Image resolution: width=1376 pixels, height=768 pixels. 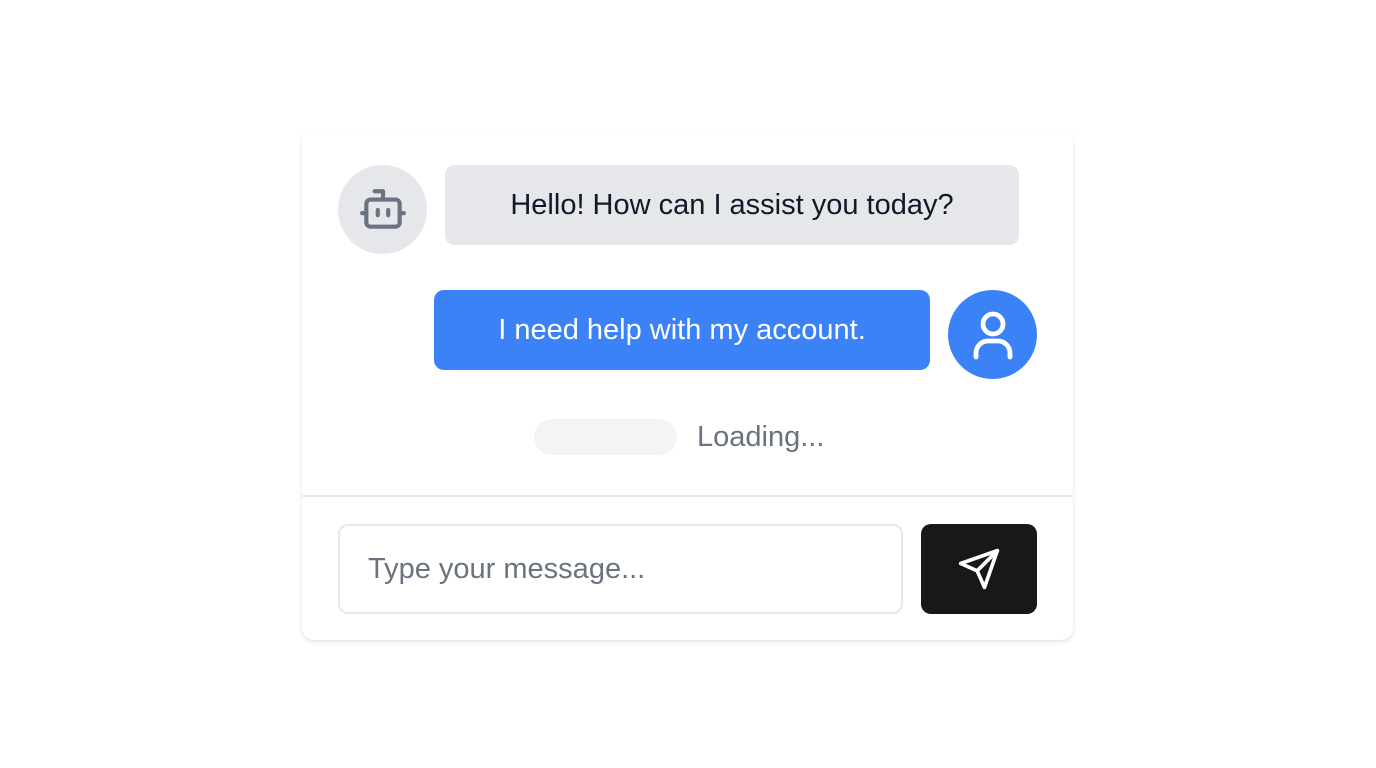 What do you see at coordinates (687, 496) in the screenshot?
I see `composer-divider` at bounding box center [687, 496].